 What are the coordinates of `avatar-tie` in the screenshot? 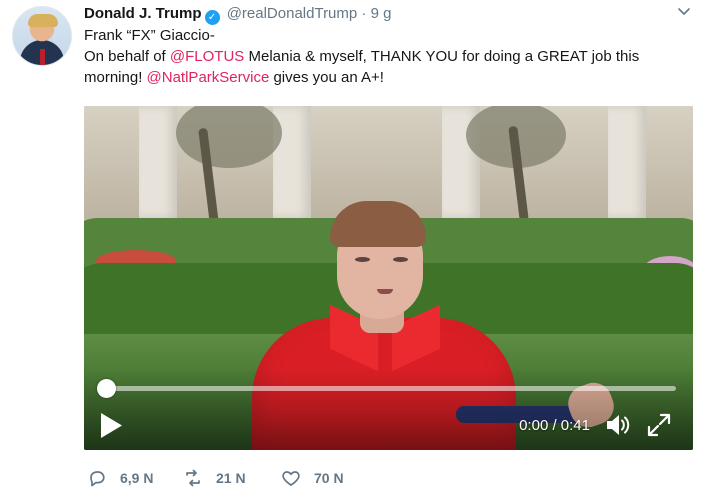 It's located at (42, 57).